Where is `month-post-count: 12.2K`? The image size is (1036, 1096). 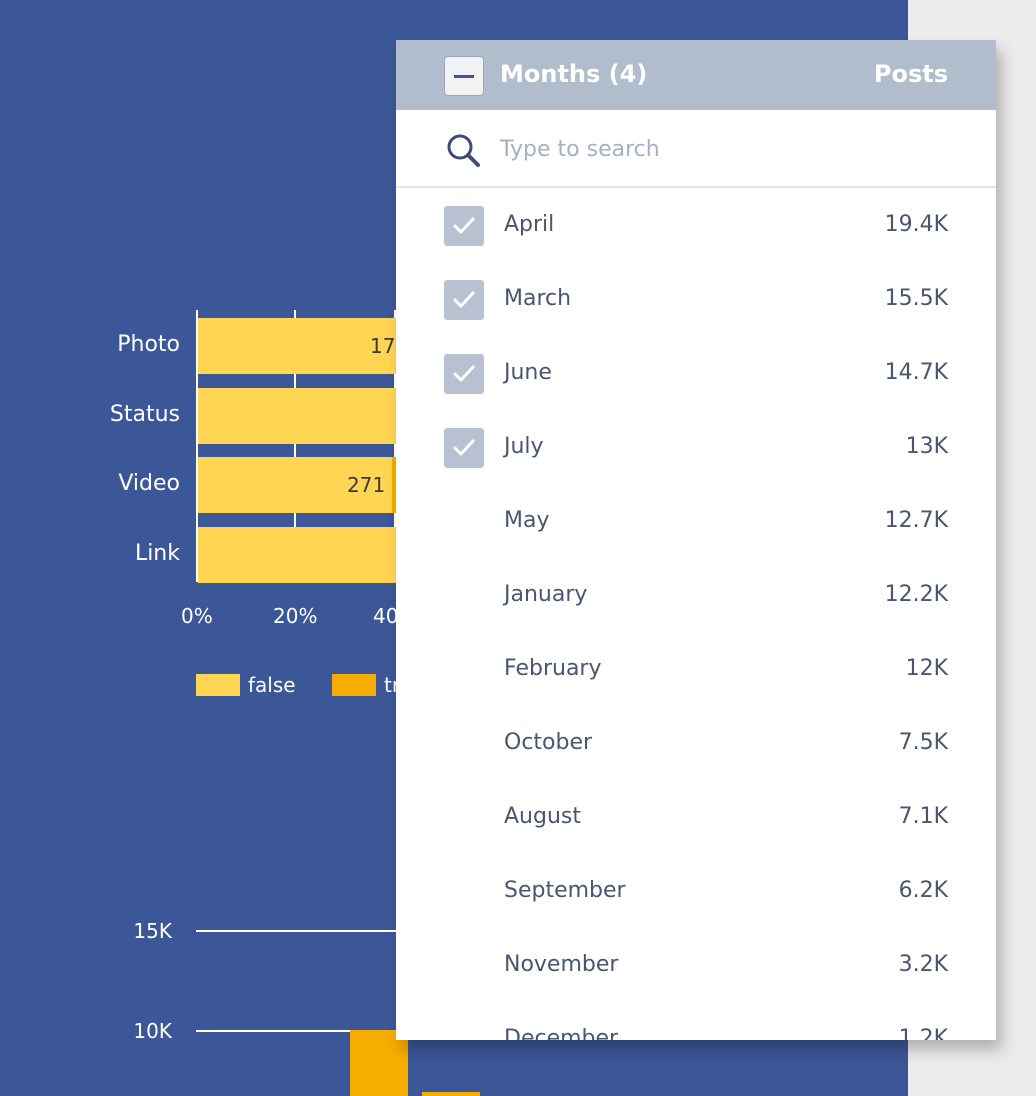 month-post-count: 12.2K is located at coordinates (916, 594).